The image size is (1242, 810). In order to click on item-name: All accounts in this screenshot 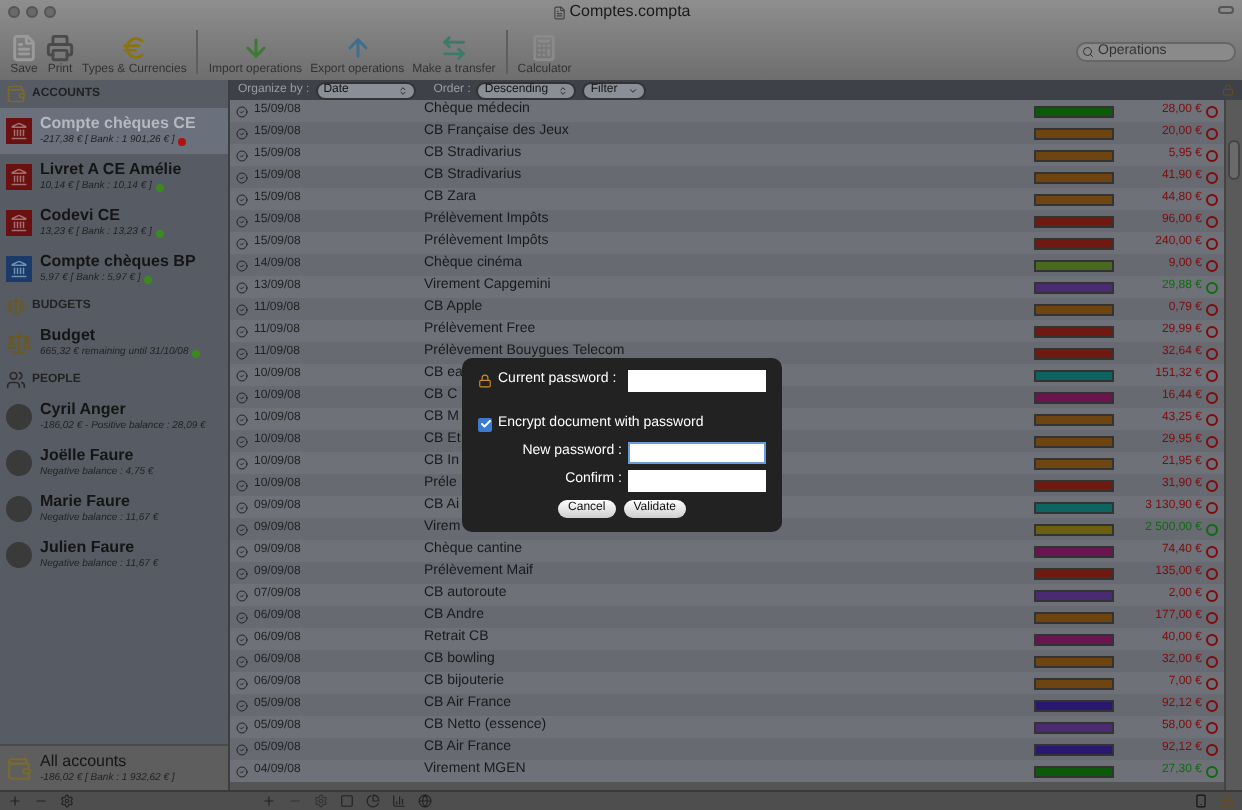, I will do `click(84, 761)`.